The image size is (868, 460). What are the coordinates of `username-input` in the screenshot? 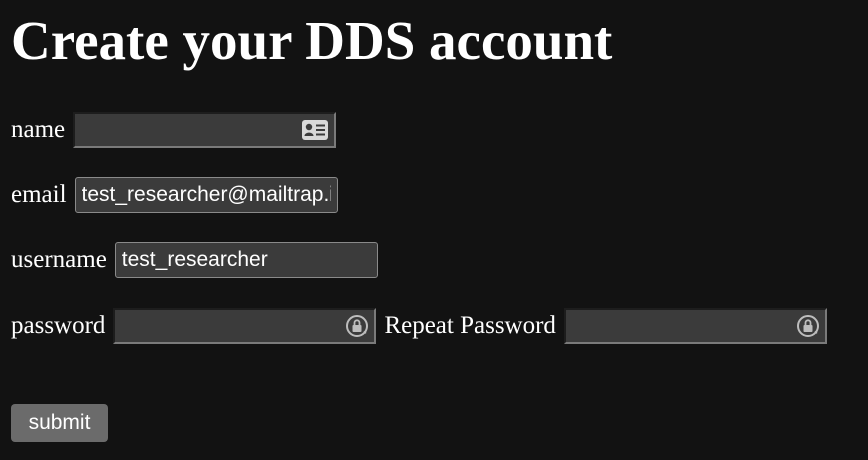 It's located at (246, 260).